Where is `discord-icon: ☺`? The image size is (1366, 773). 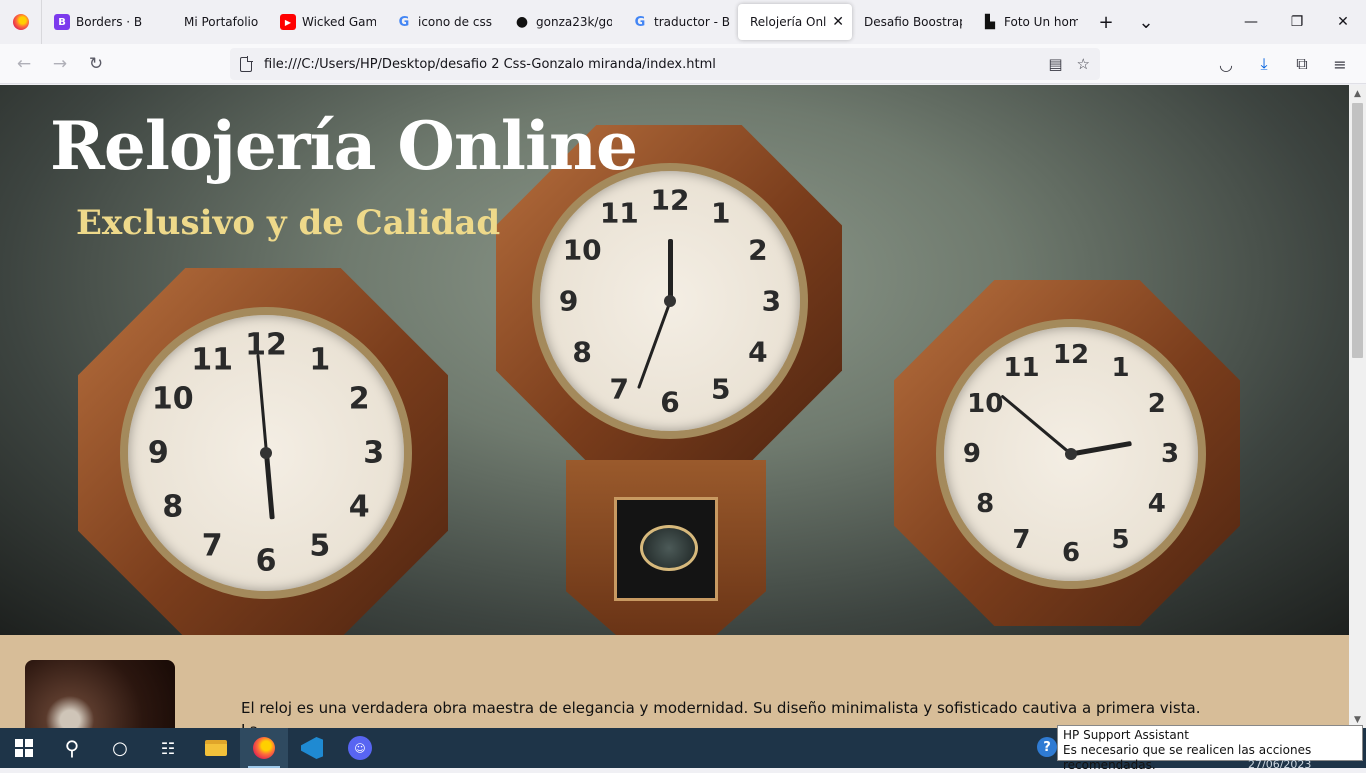
discord-icon: ☺ is located at coordinates (360, 748).